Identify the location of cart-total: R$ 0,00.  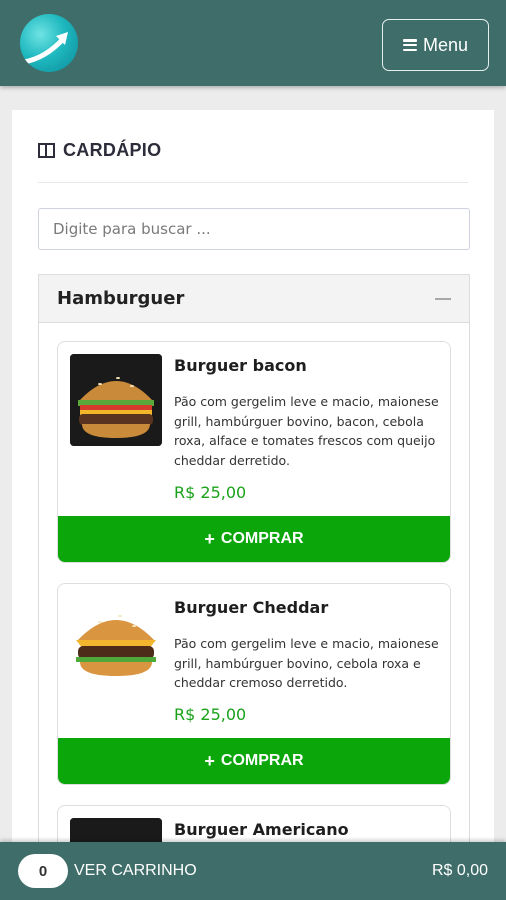
(459, 870).